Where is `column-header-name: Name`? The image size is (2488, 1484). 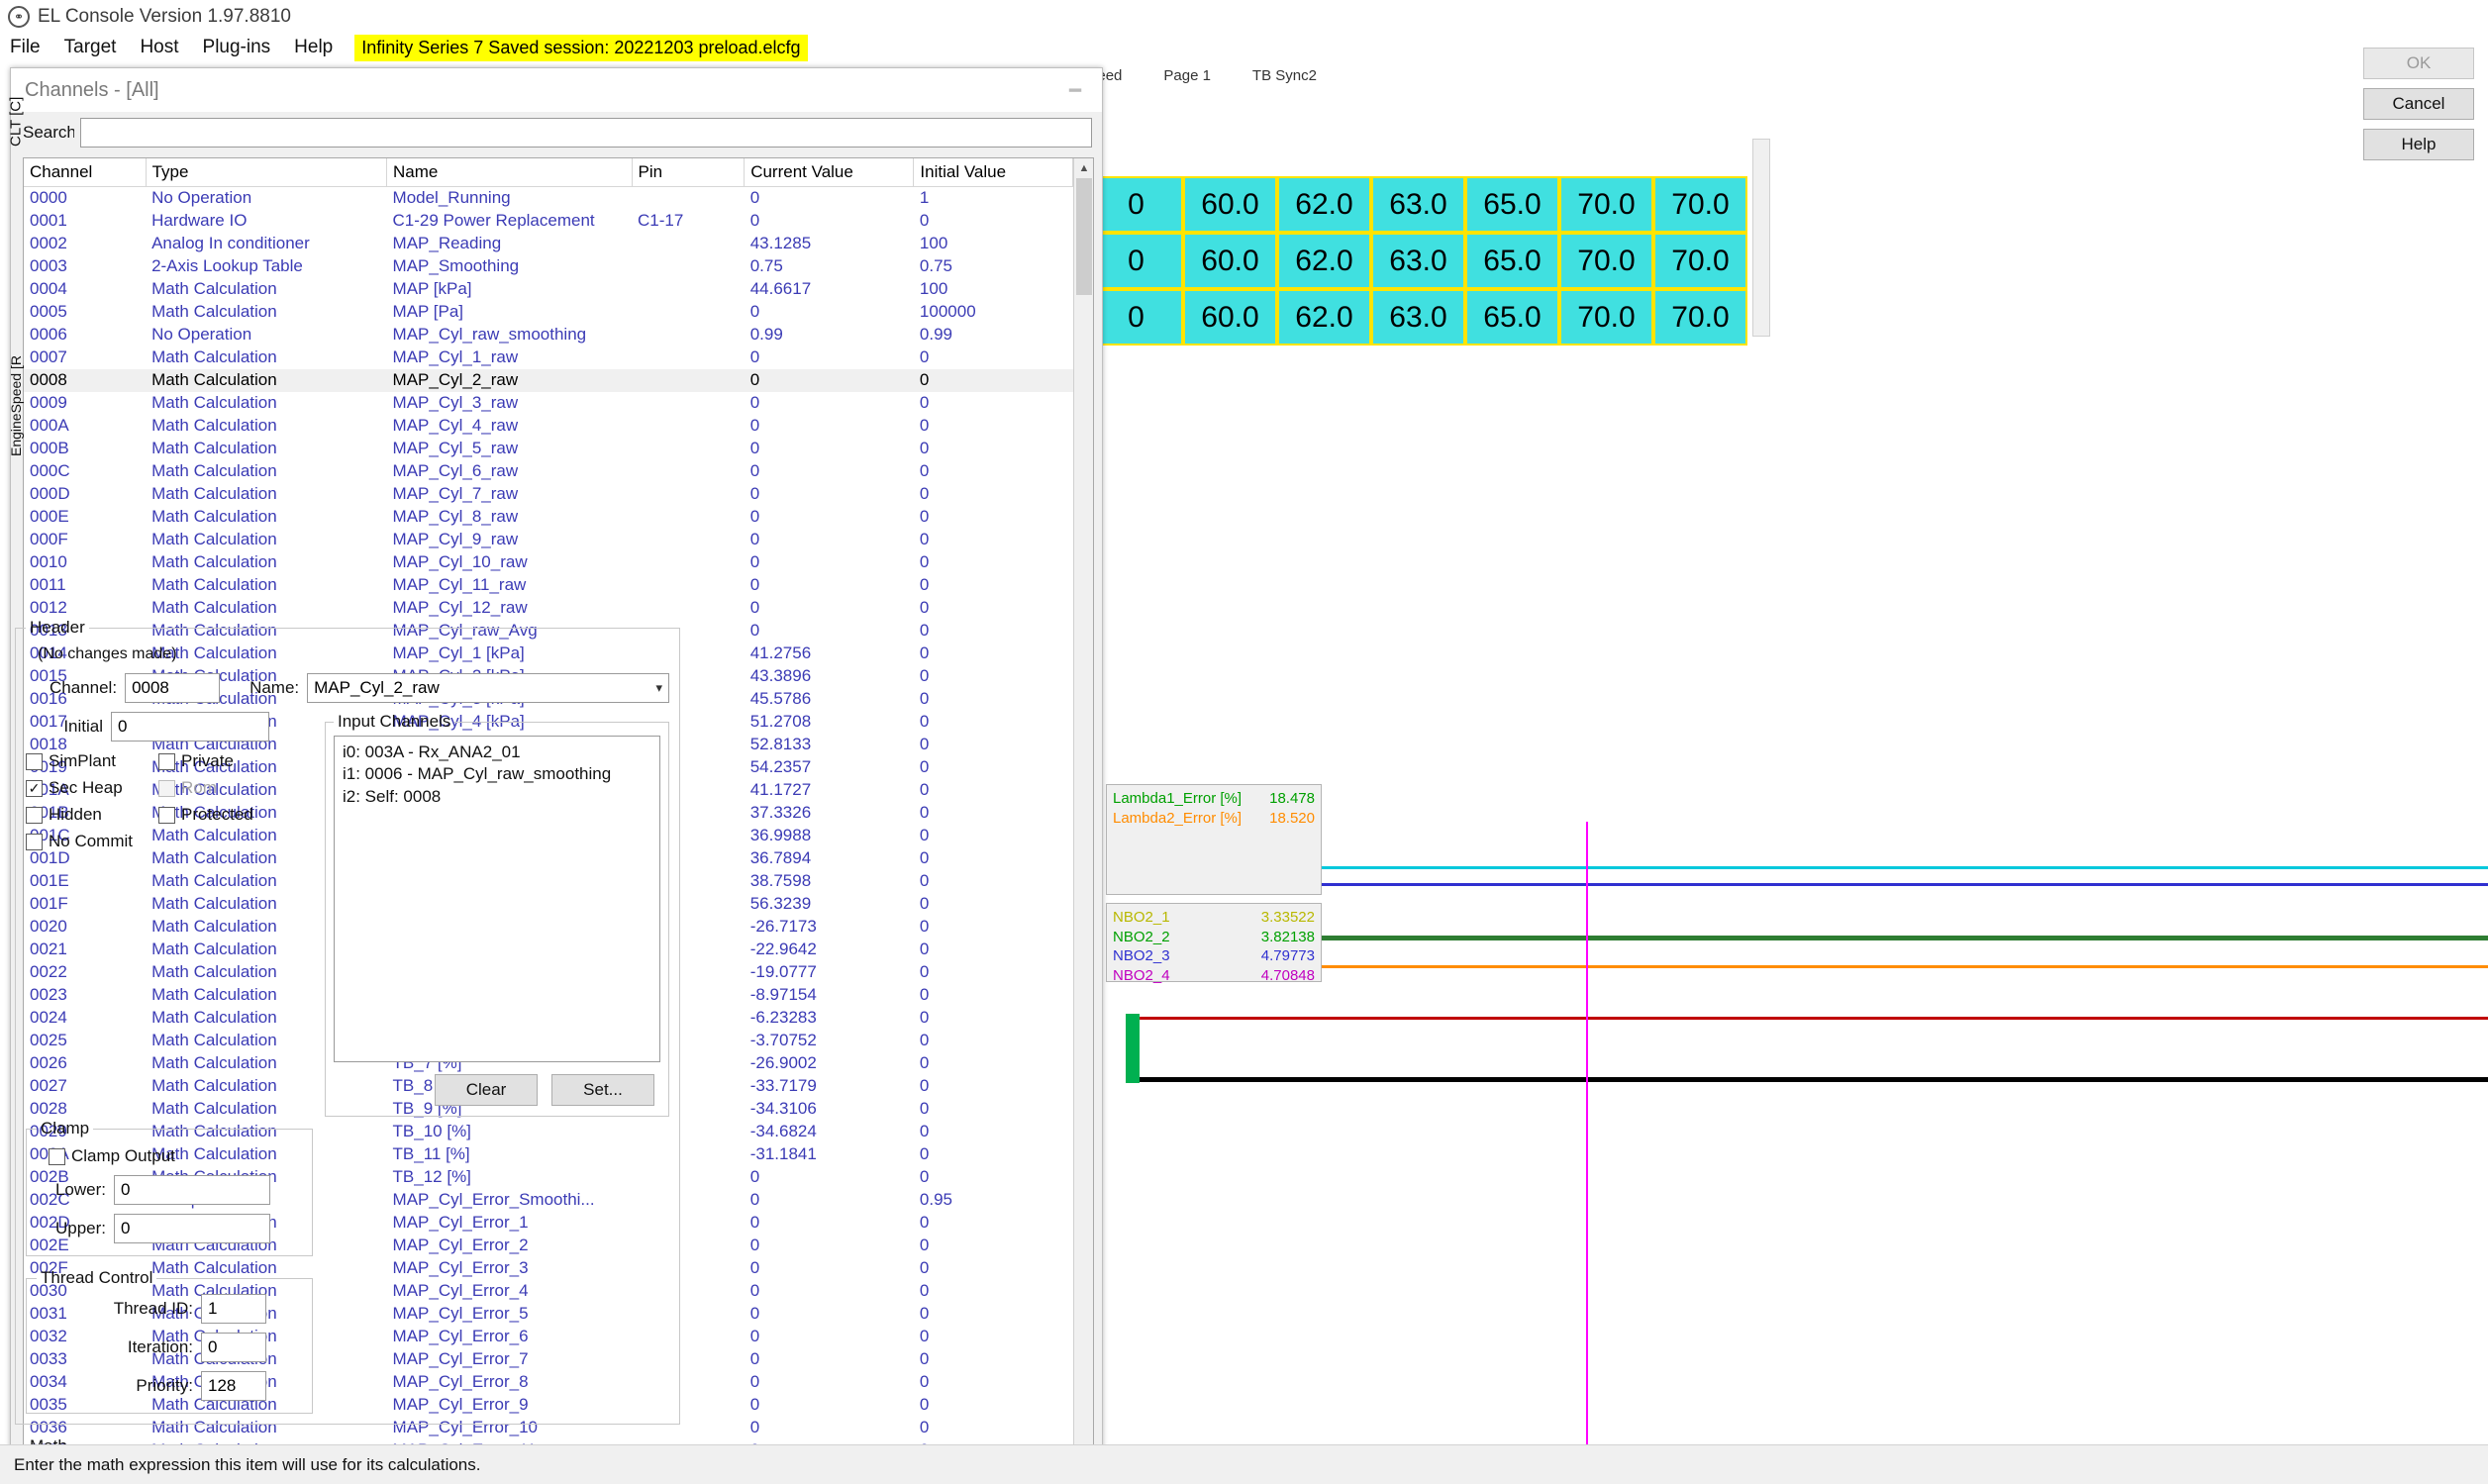
column-header-name: Name is located at coordinates (509, 172).